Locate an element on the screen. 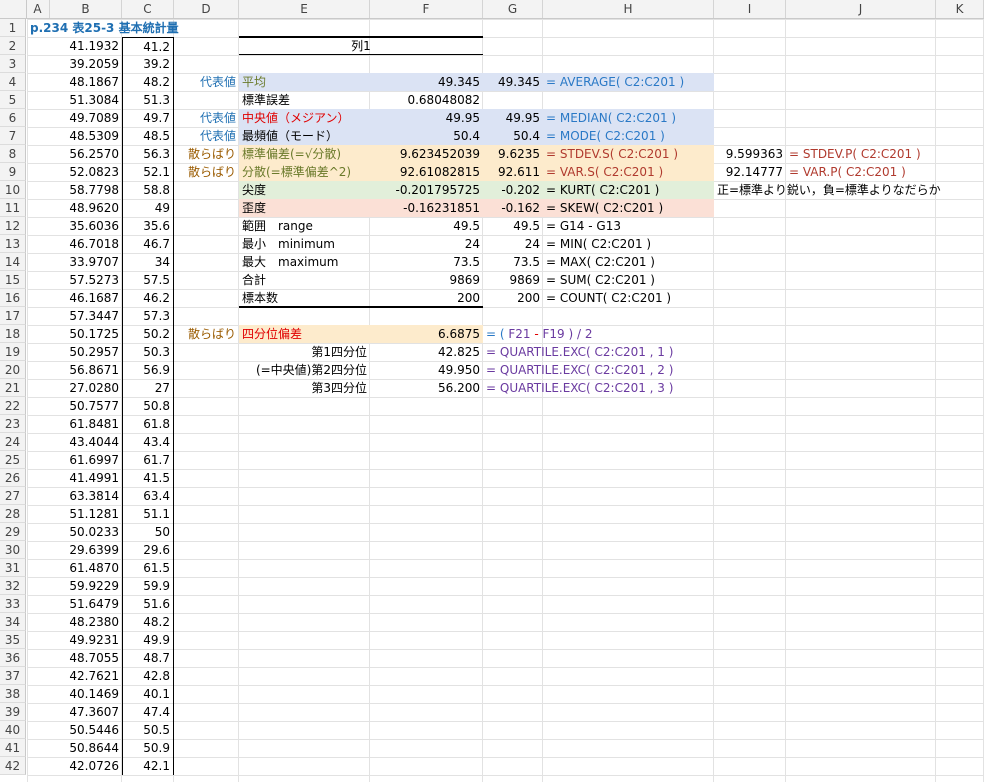 The width and height of the screenshot is (984, 782). cell-b7: 48.5309 is located at coordinates (86, 136).